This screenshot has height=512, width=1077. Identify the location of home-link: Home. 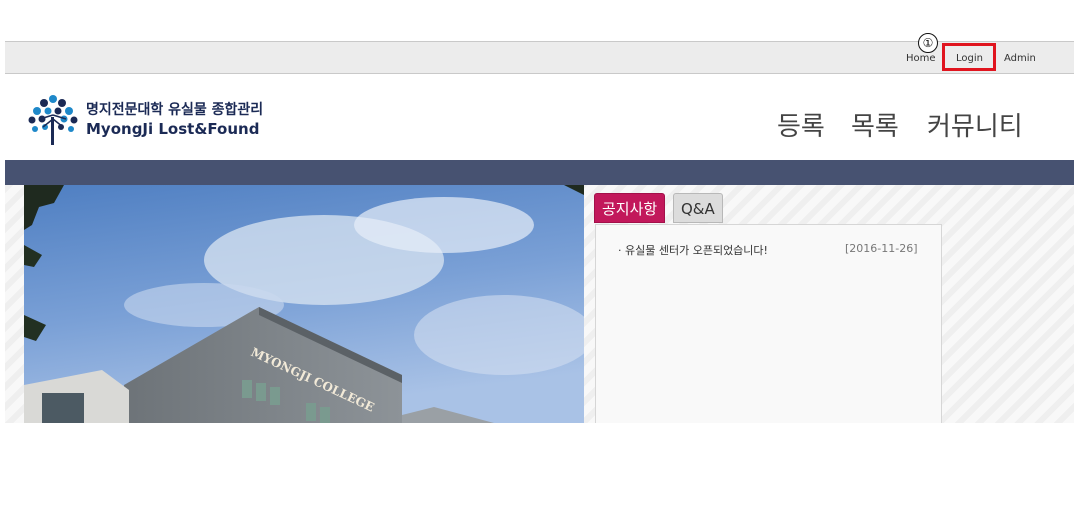
(921, 58).